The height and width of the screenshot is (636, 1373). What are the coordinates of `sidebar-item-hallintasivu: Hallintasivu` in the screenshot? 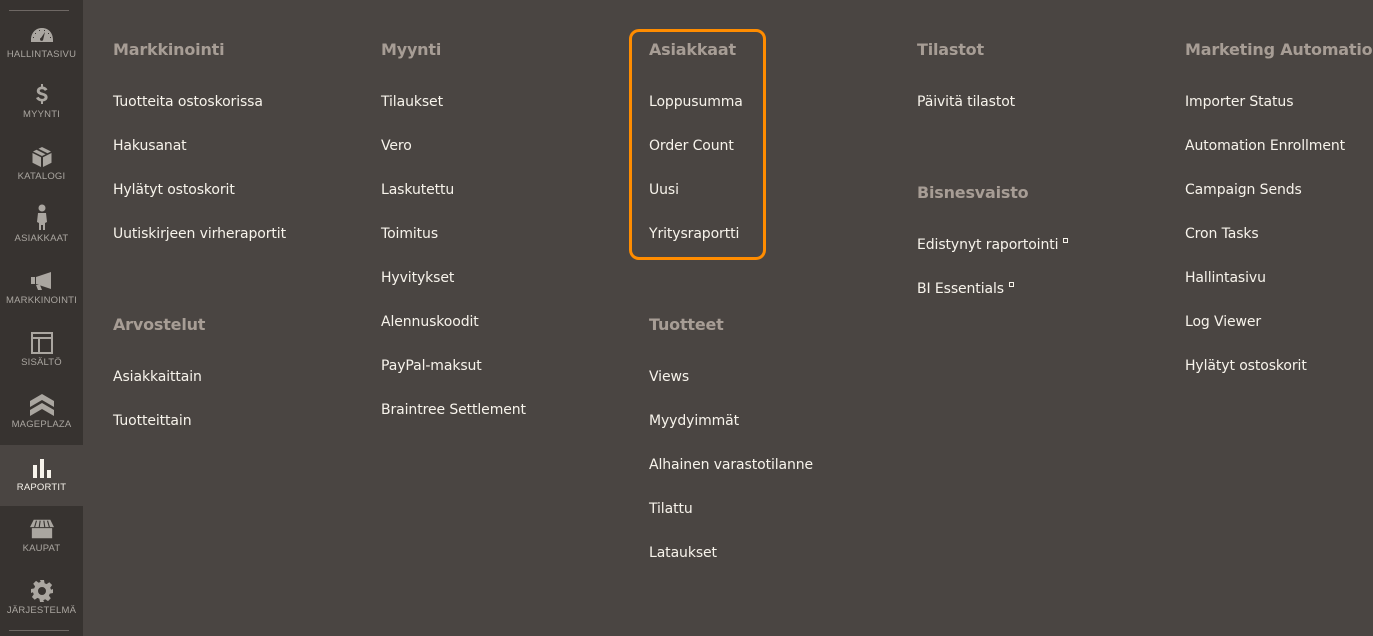 It's located at (41, 45).